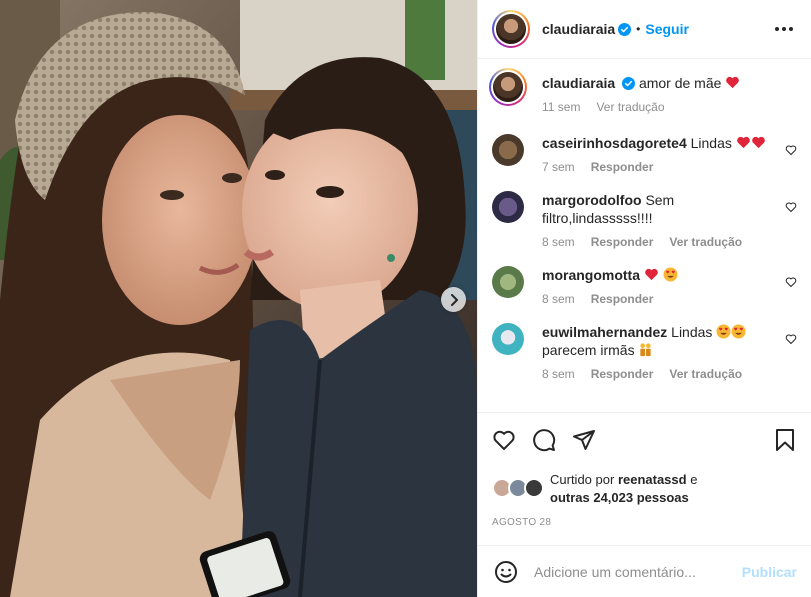  I want to click on comment-text-line2: parecem irmãs, so click(588, 350).